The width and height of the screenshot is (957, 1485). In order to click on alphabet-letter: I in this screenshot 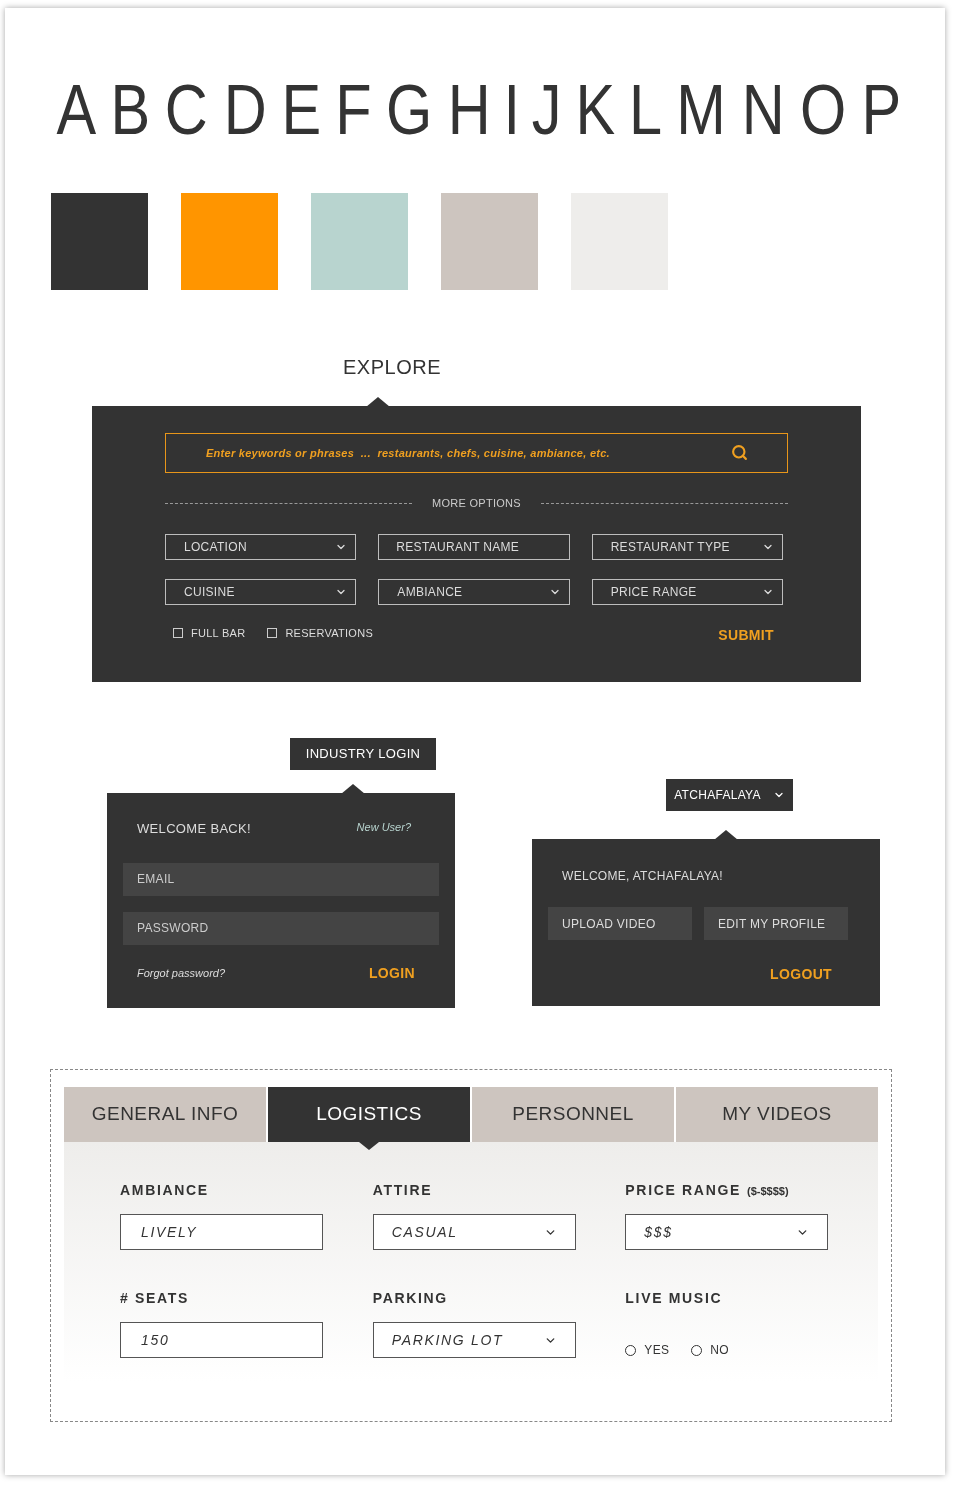, I will do `click(512, 110)`.